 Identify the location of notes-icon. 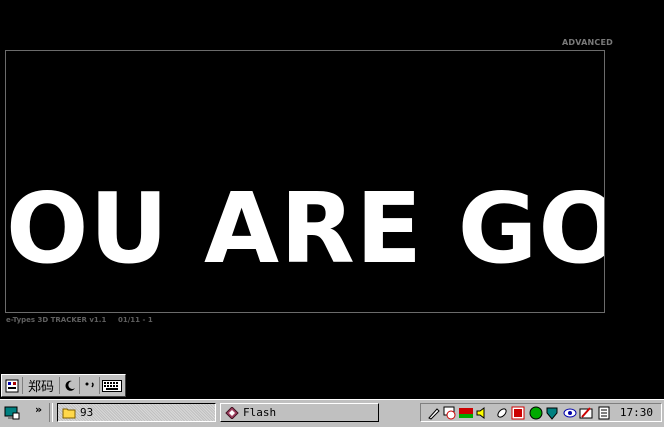
(604, 413).